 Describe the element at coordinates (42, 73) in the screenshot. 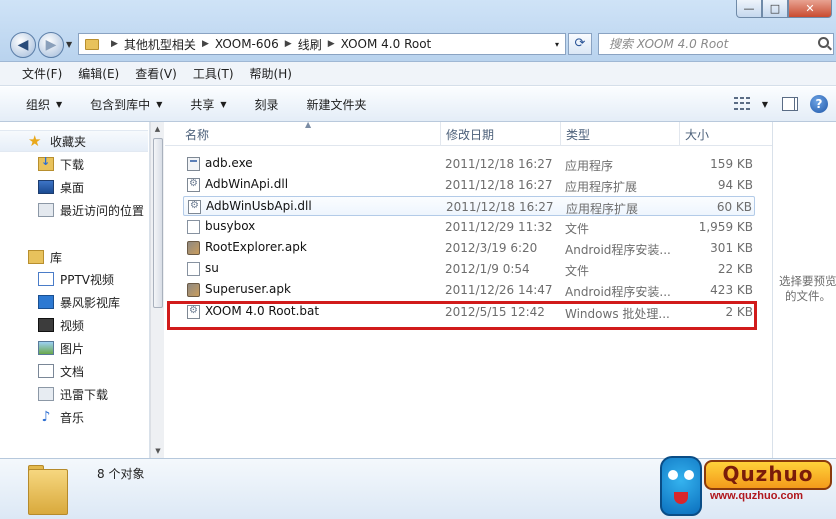

I see `menu-file: 文件(F)` at that location.